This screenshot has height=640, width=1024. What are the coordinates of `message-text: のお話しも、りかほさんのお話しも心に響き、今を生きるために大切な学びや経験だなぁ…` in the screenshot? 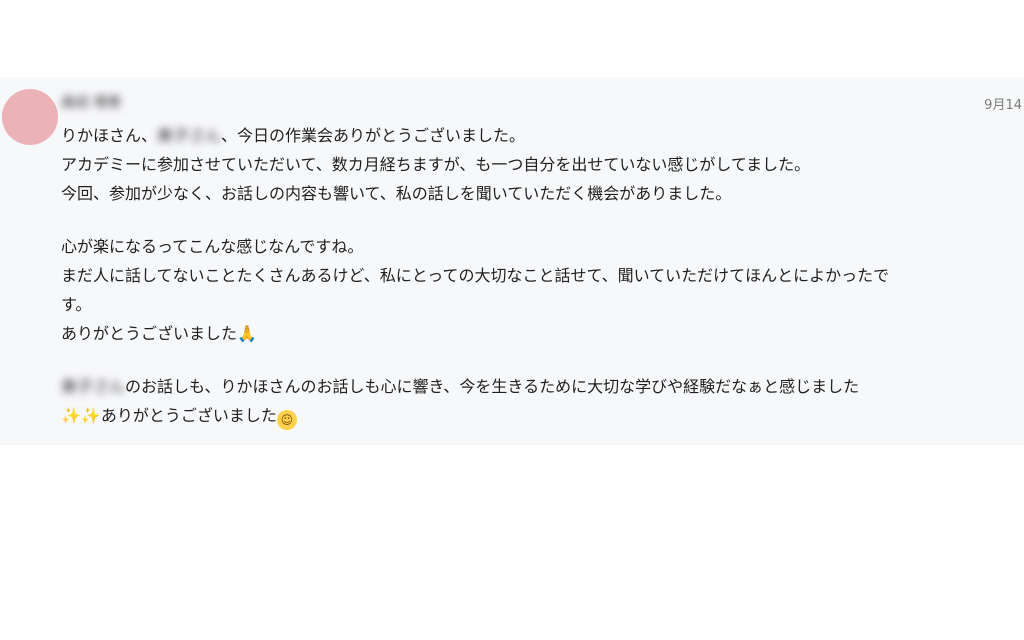 It's located at (492, 386).